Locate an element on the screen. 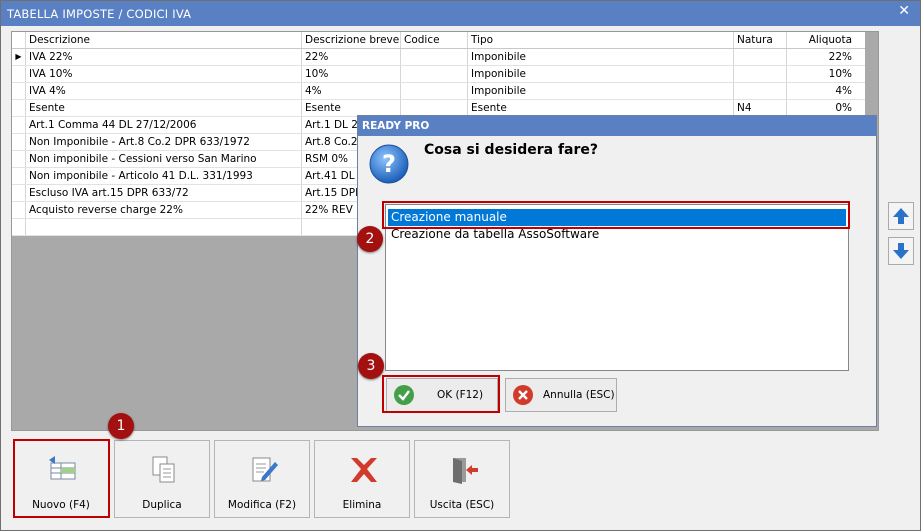 The width and height of the screenshot is (921, 531). header-indicator is located at coordinates (18, 40).